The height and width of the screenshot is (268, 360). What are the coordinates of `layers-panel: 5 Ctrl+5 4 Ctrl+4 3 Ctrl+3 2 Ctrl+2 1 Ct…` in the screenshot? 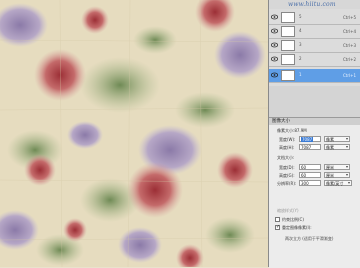 It's located at (314, 47).